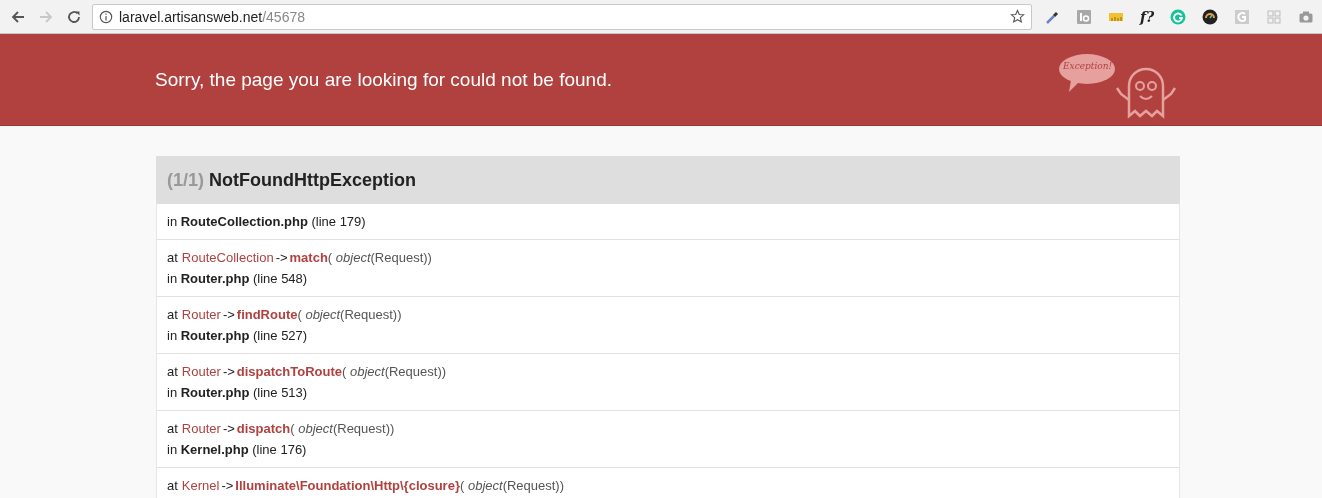  Describe the element at coordinates (1017, 16) in the screenshot. I see `star-icon` at that location.